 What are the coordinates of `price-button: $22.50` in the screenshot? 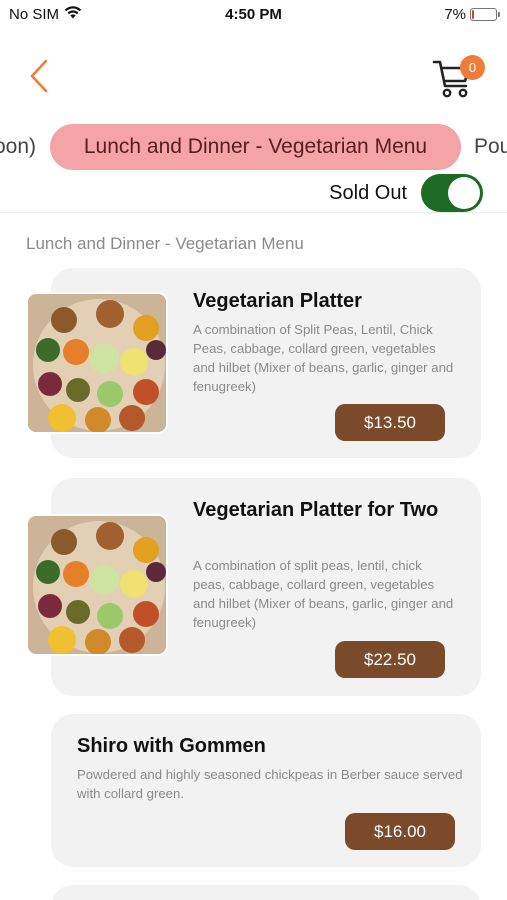 It's located at (390, 659).